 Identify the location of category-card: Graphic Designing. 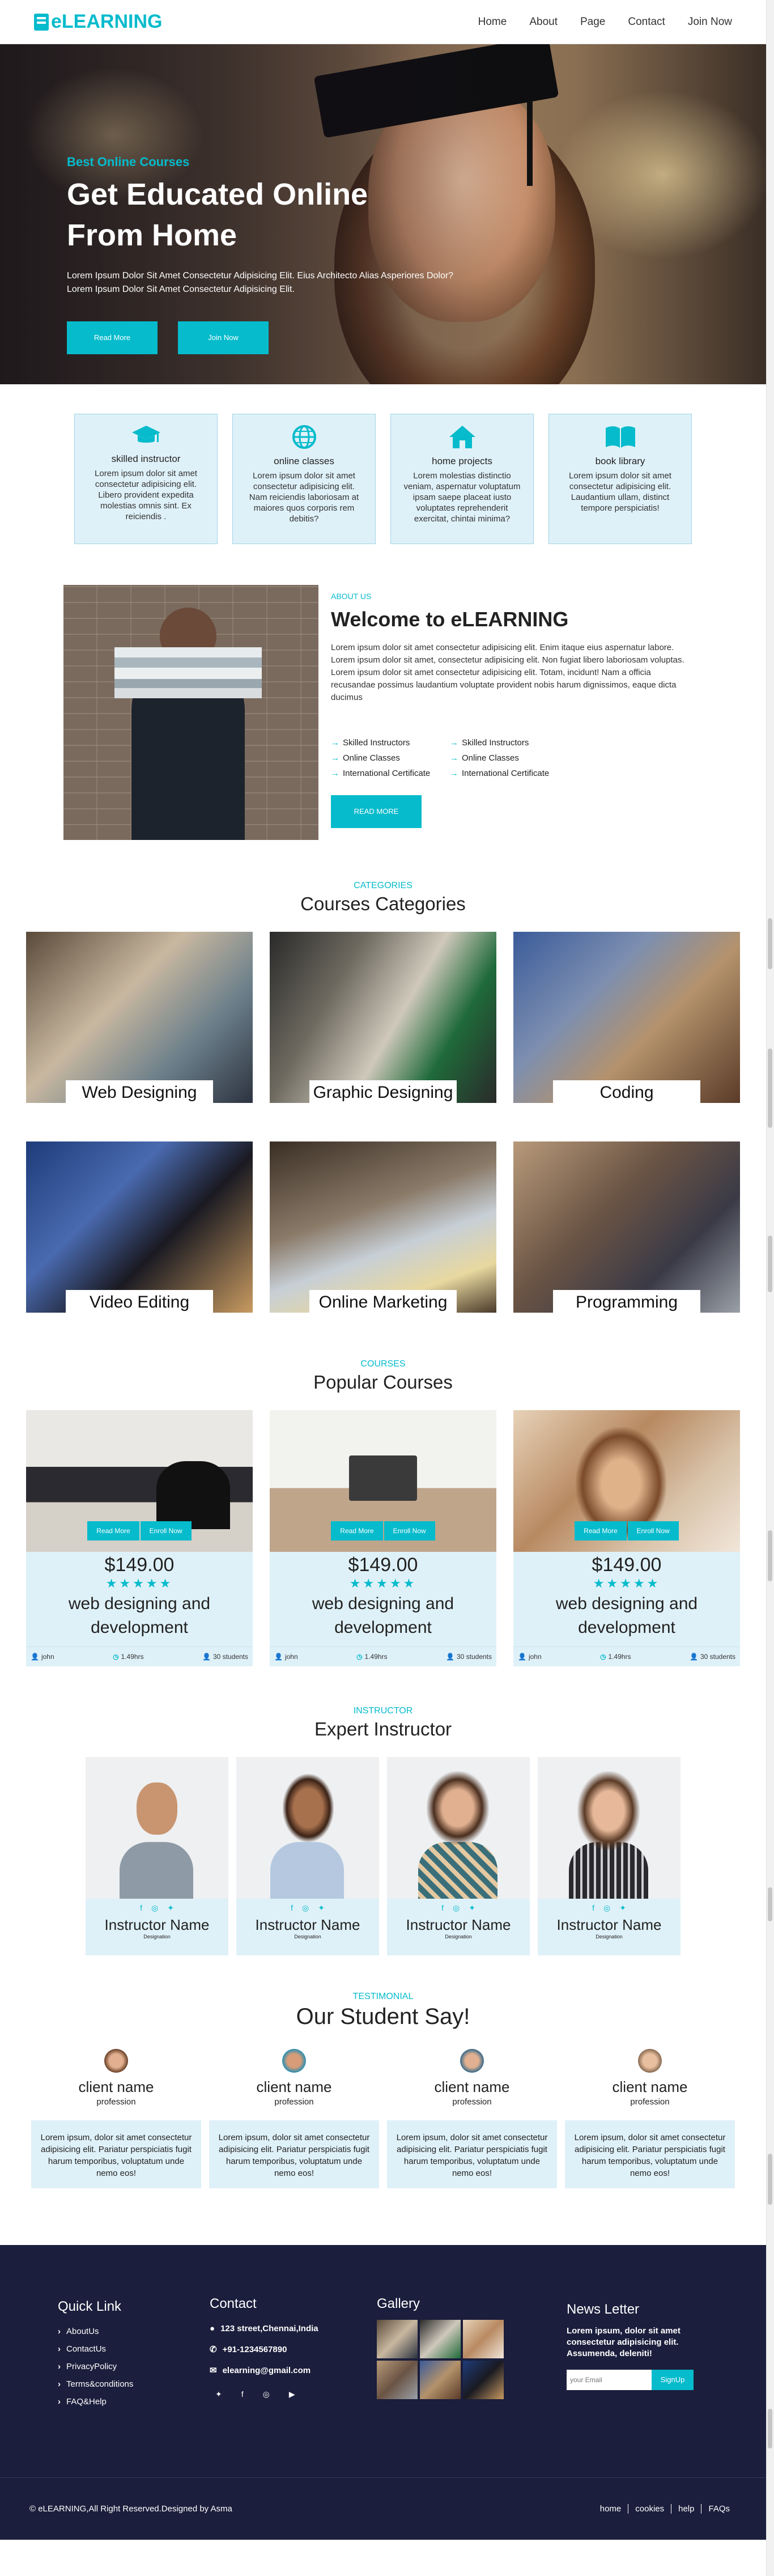
(383, 1017).